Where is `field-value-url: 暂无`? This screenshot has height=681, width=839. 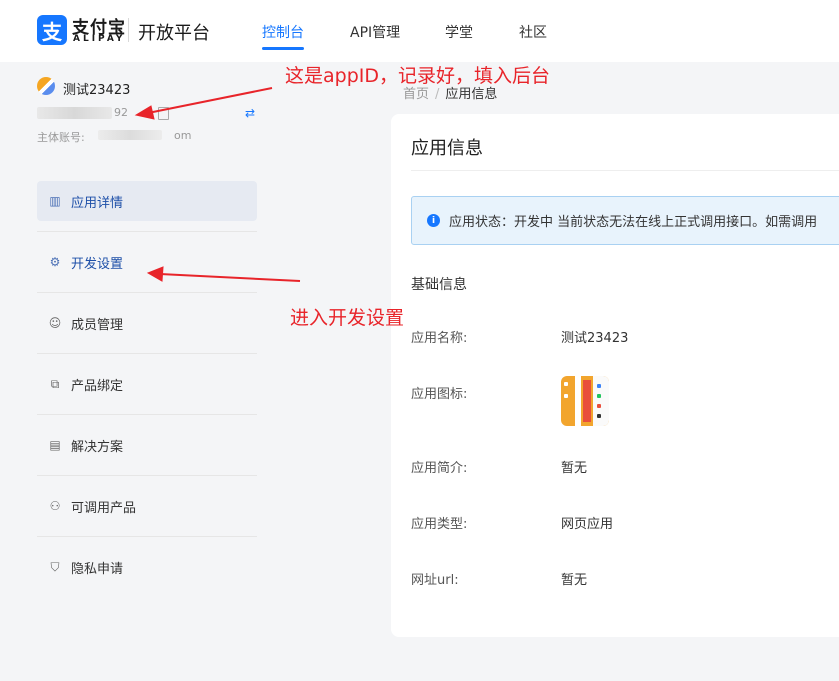 field-value-url: 暂无 is located at coordinates (574, 580).